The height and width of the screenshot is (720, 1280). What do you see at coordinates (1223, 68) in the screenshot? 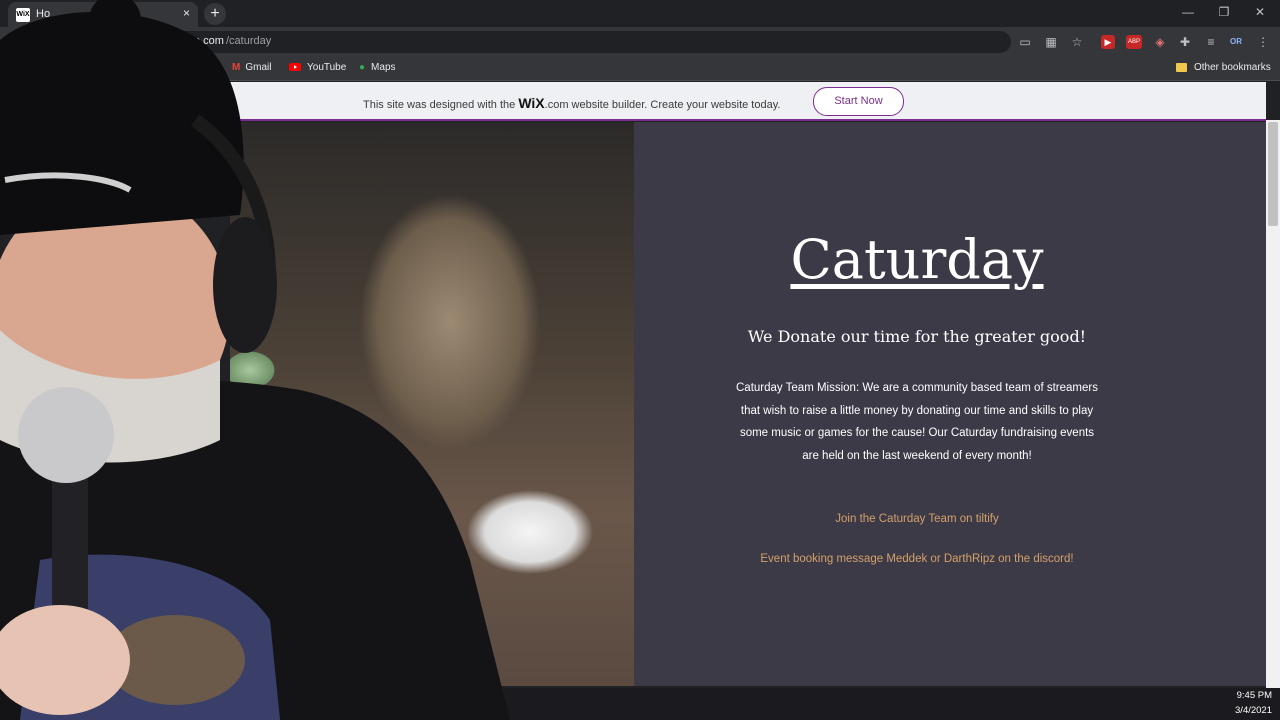
I see `other-bookmarks: Other bookmarks` at bounding box center [1223, 68].